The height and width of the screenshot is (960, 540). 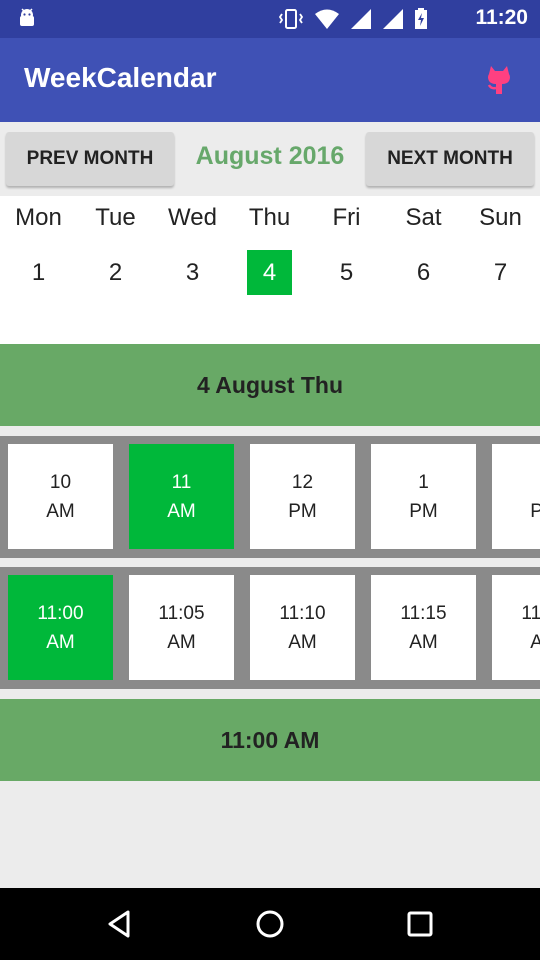 What do you see at coordinates (500, 217) in the screenshot?
I see `day-name: Sun` at bounding box center [500, 217].